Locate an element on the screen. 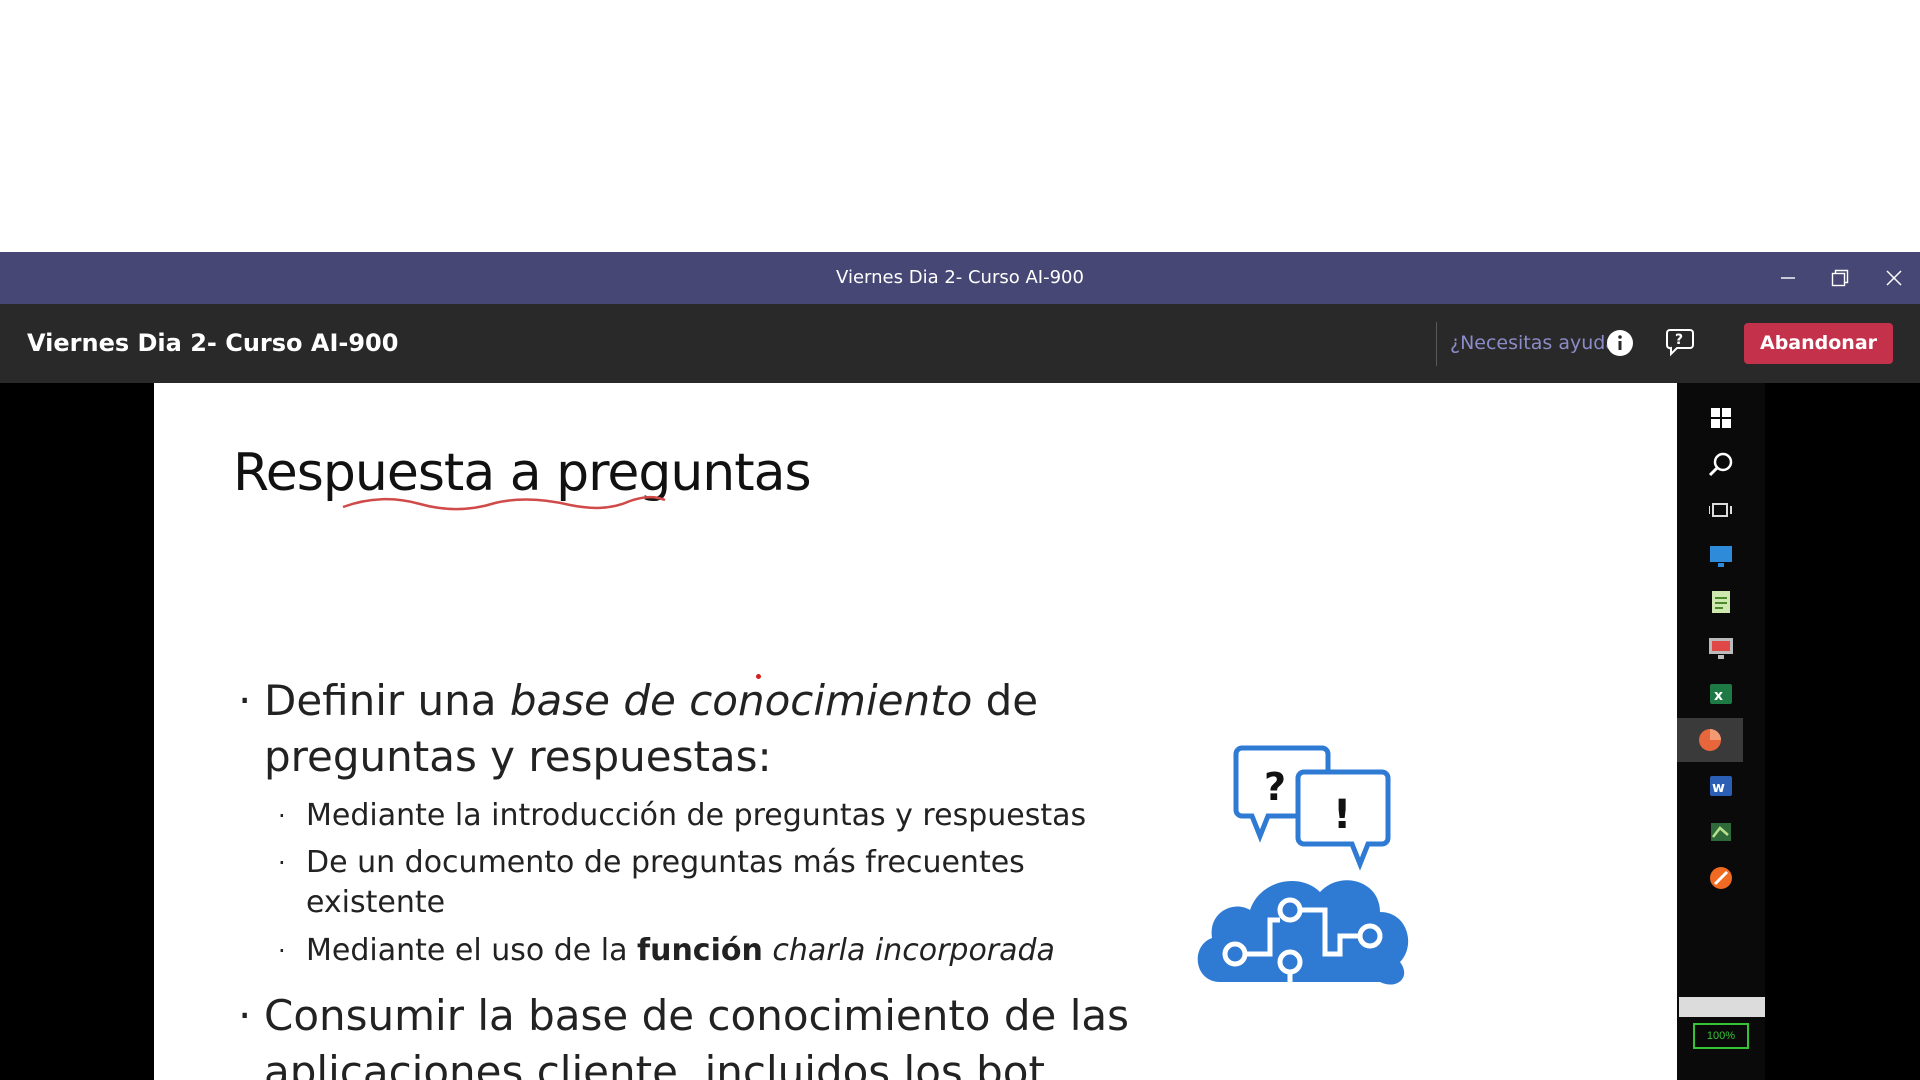 This screenshot has width=1920, height=1080. subitem-3-italic: charla incorporada is located at coordinates (913, 950).